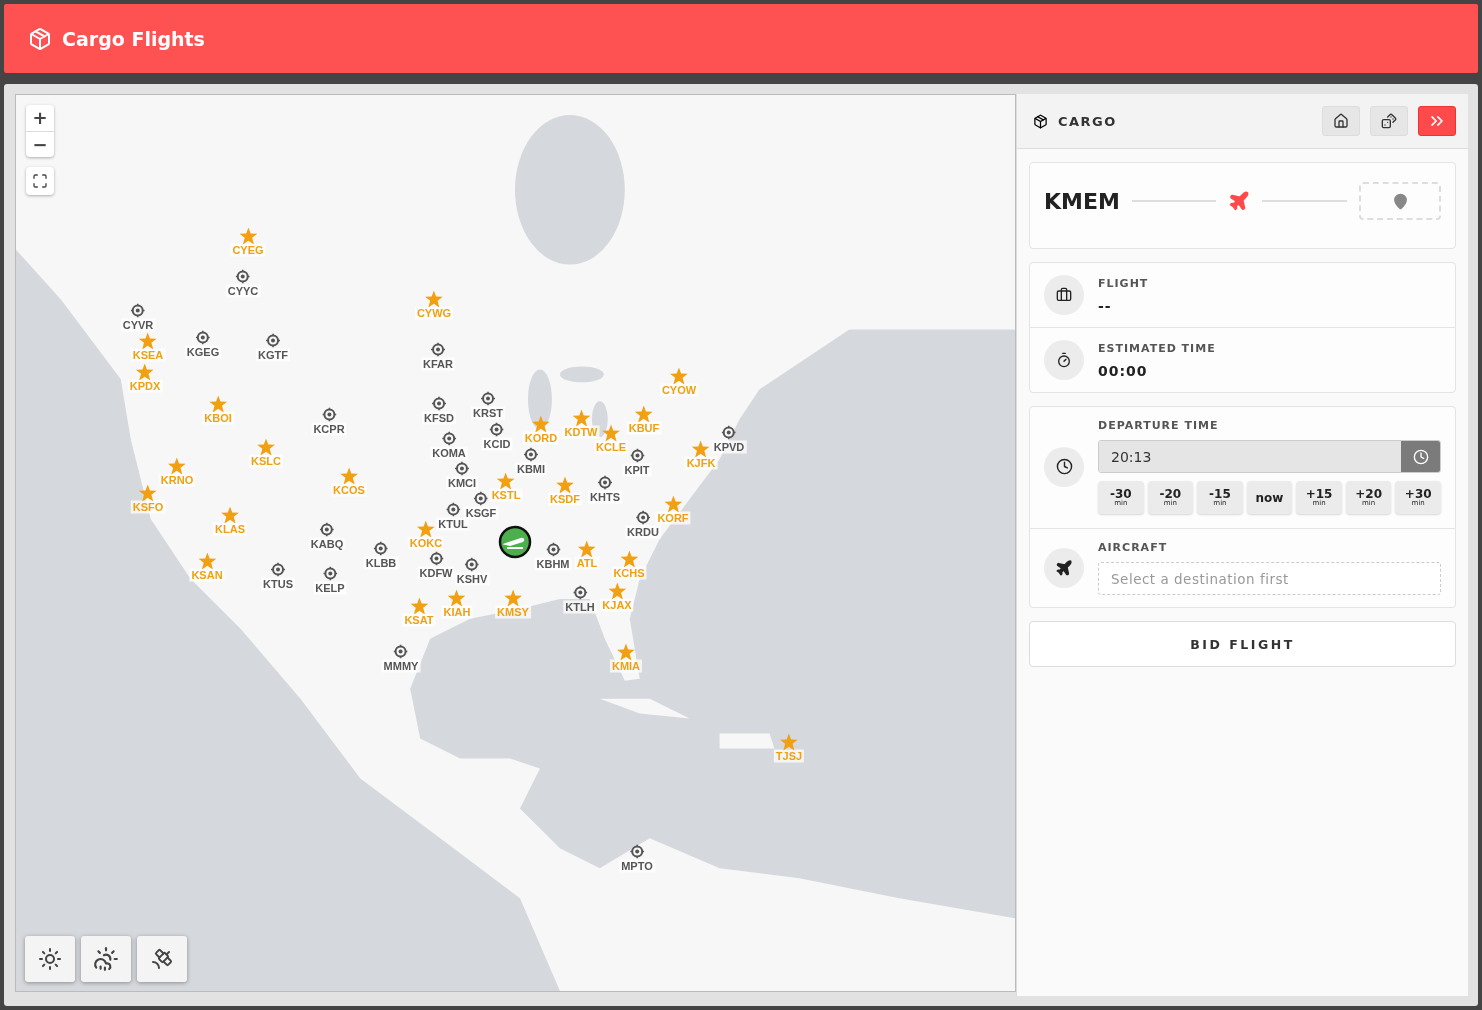  Describe the element at coordinates (1088, 121) in the screenshot. I see `panel-title: CARGO` at that location.